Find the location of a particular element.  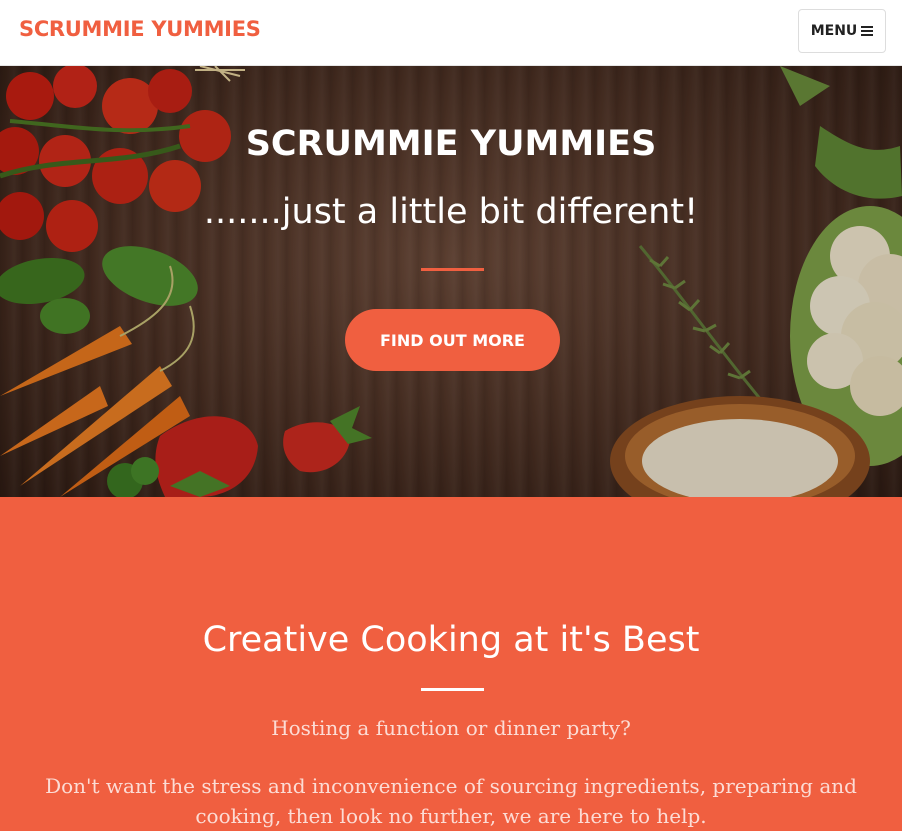

bars-icon is located at coordinates (867, 31).